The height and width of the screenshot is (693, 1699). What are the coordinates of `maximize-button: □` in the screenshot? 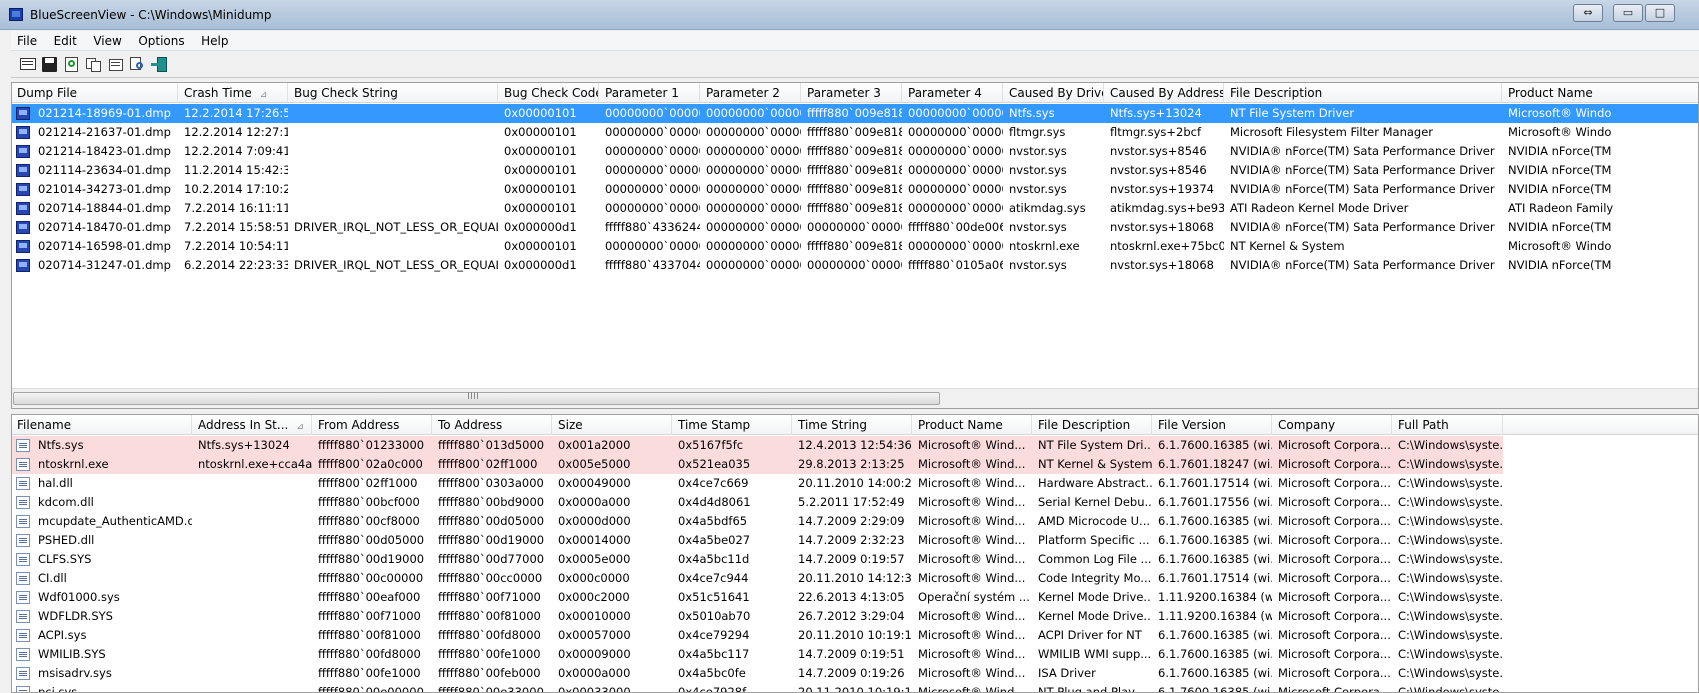 It's located at (1660, 13).